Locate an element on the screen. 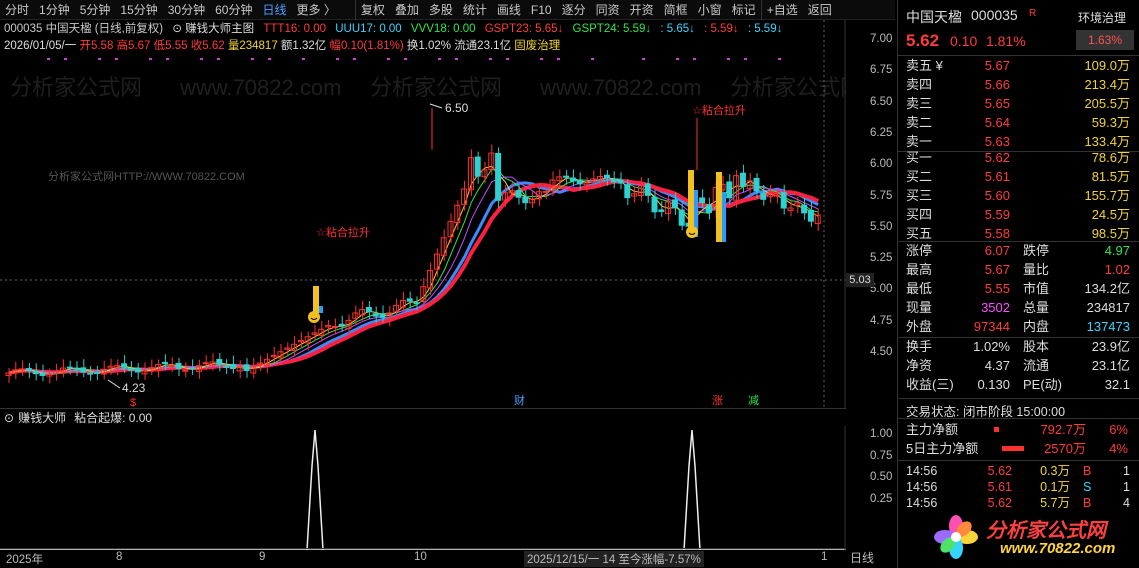 The width and height of the screenshot is (1139, 568). toolbar-item: 逐分 is located at coordinates (574, 10).